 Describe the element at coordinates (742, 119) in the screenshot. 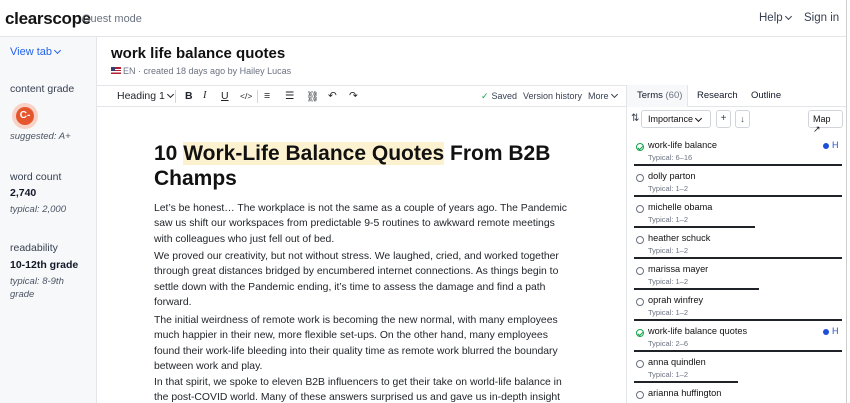

I see `download-icon: ↓` at that location.